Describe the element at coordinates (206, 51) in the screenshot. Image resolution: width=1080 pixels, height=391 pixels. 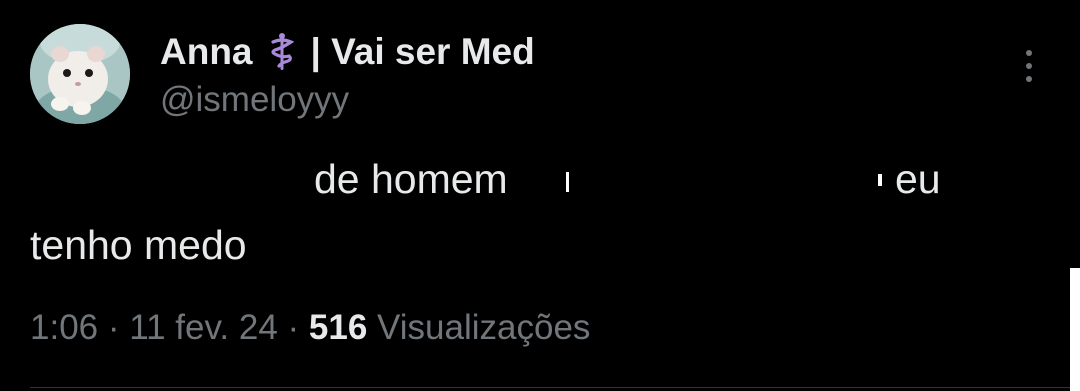
I see `author-name: Anna` at that location.